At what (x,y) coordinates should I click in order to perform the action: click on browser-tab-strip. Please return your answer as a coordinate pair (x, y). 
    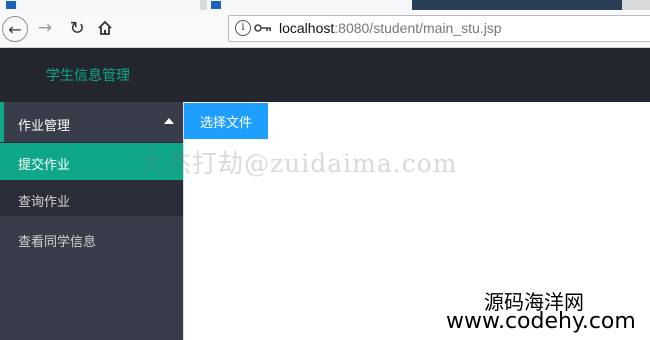
    Looking at the image, I should click on (325, 5).